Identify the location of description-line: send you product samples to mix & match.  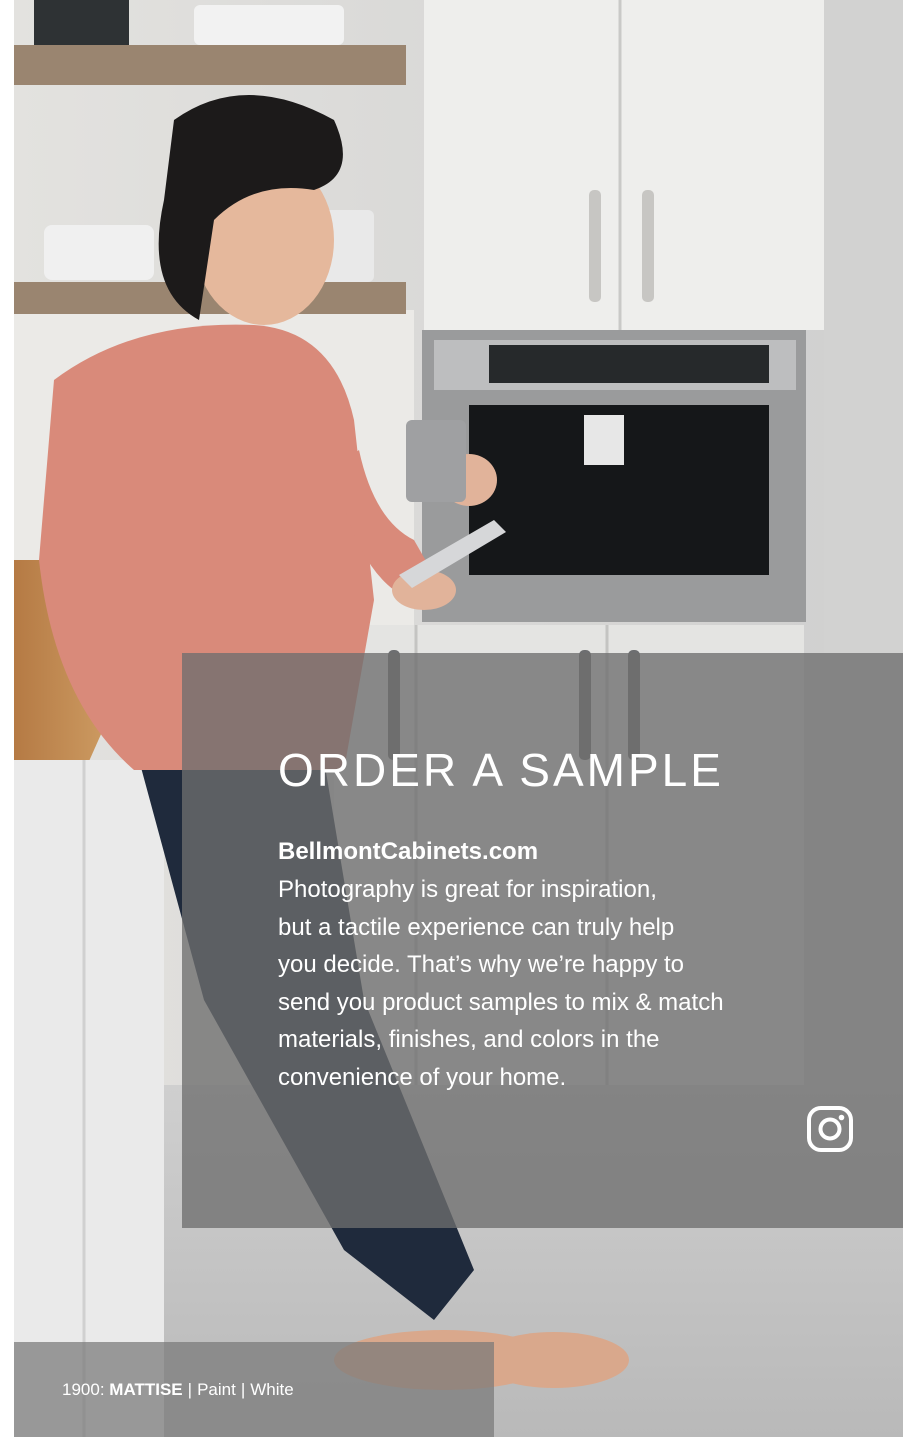
(501, 1002).